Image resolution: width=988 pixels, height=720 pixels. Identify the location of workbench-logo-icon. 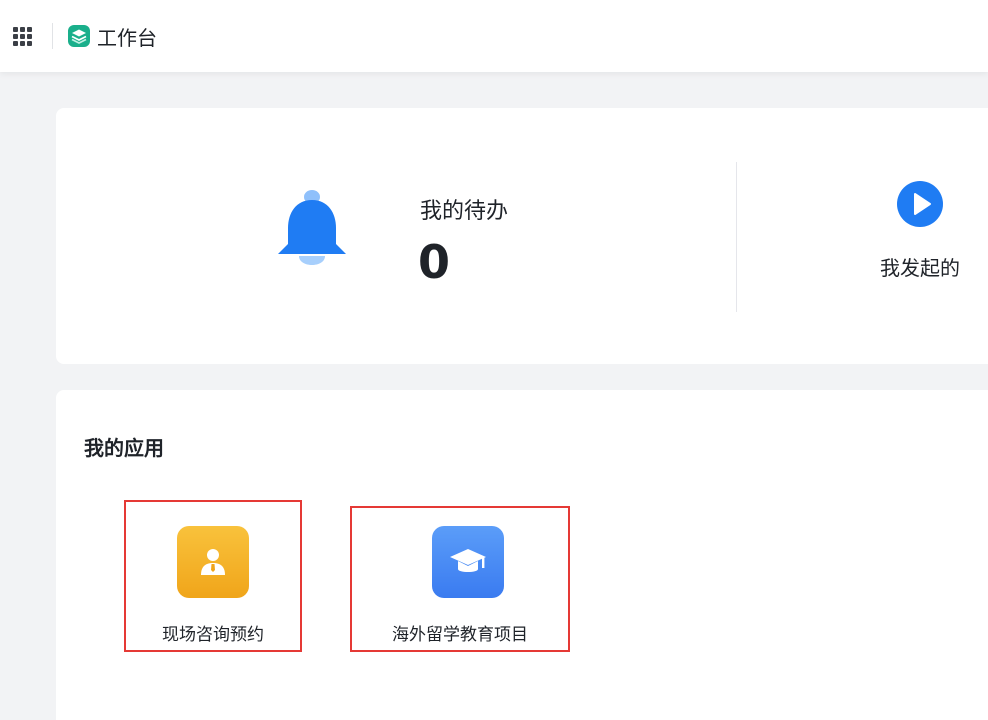
(79, 36).